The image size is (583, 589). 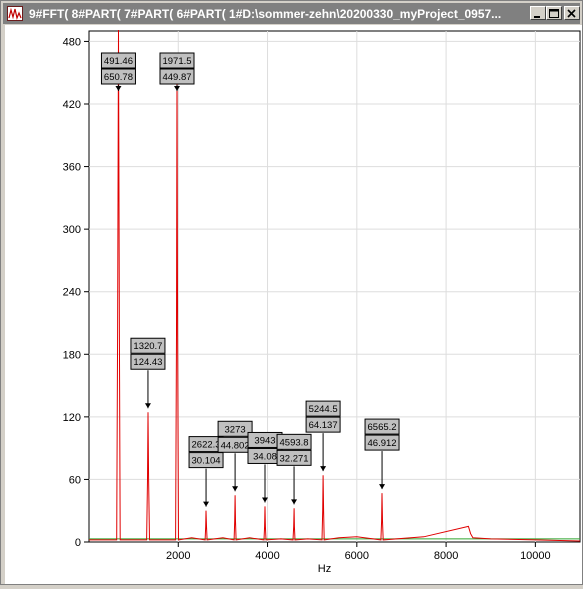 I want to click on peak-freq-label: 5244.5, so click(x=323, y=409).